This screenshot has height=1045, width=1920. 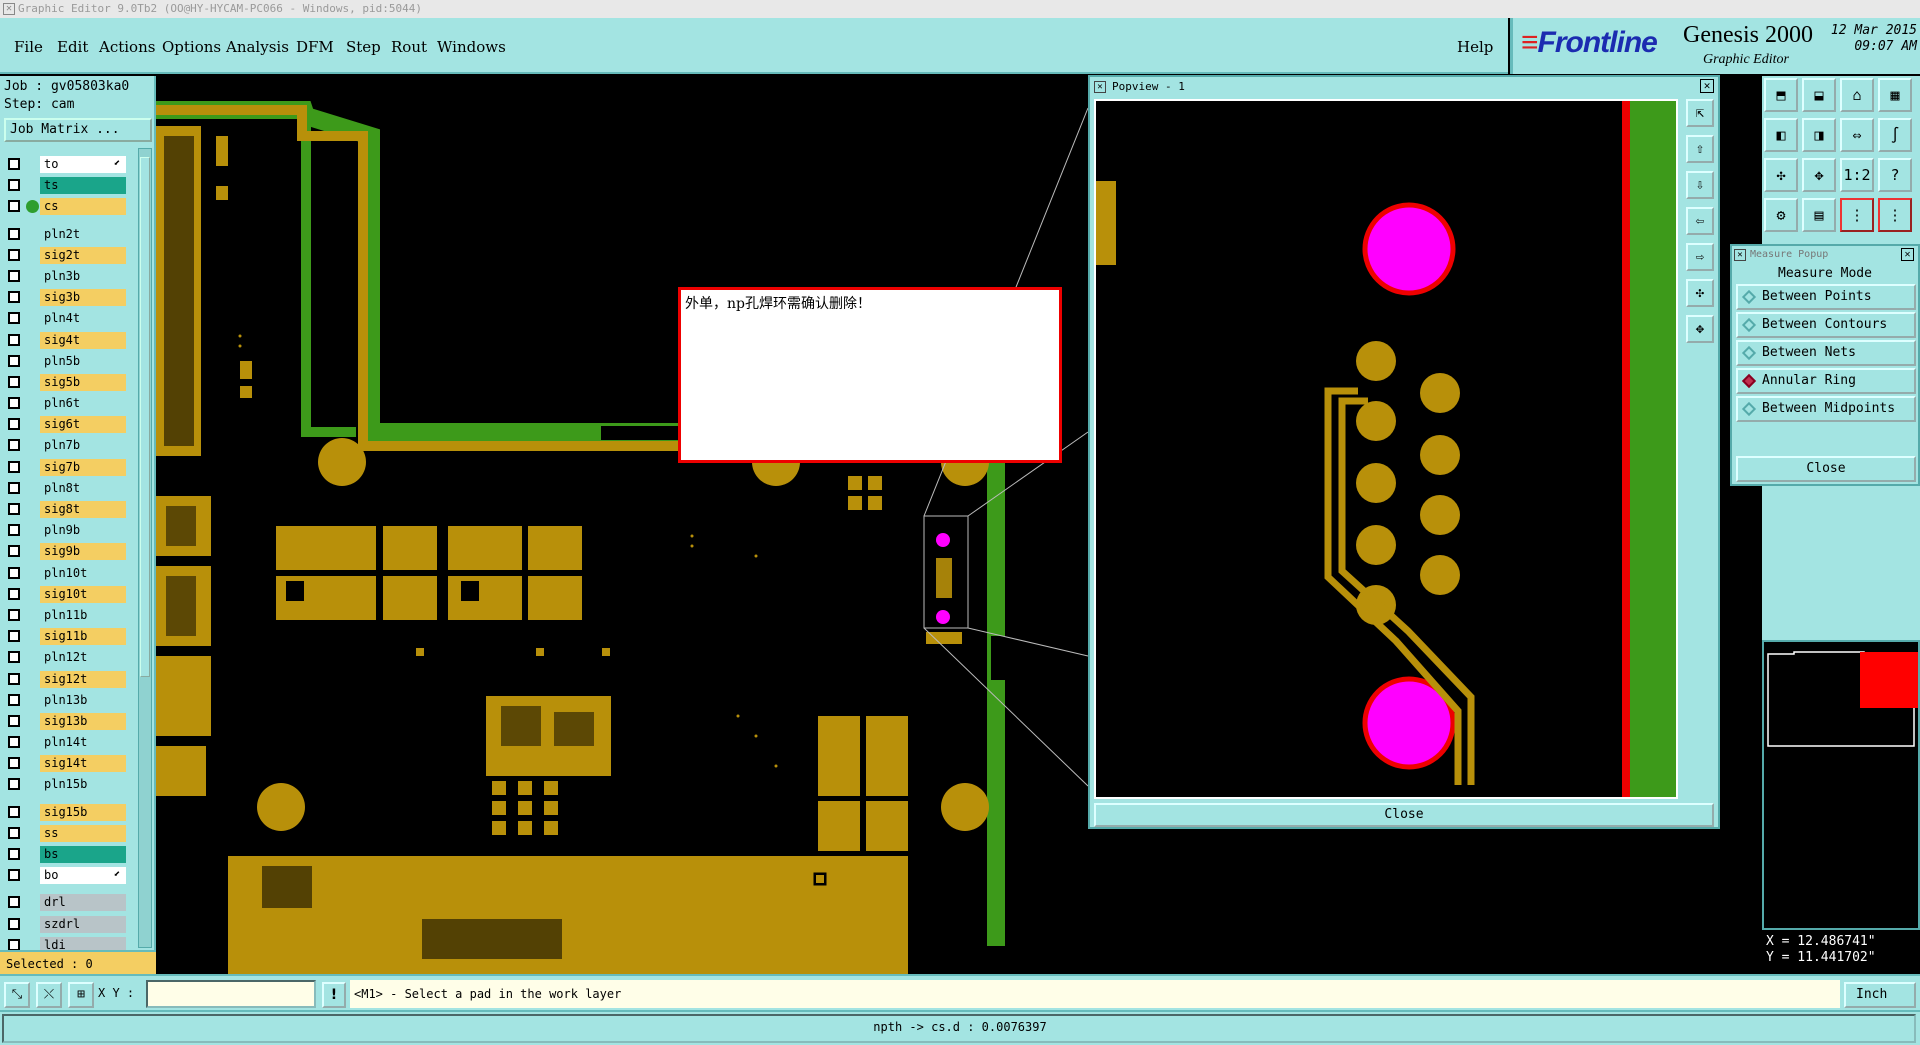 What do you see at coordinates (257, 47) in the screenshot?
I see `menu-analysis: Analysis` at bounding box center [257, 47].